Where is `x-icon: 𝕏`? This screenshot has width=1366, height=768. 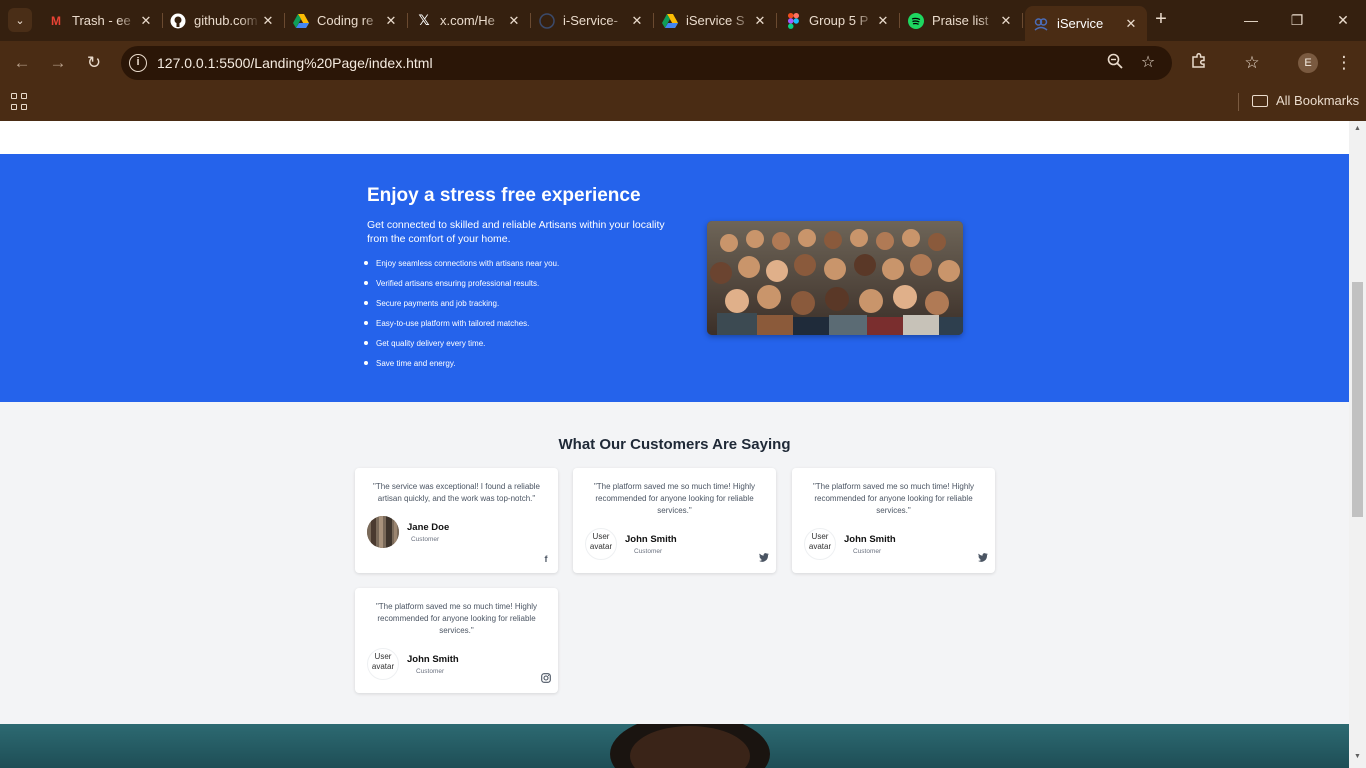 x-icon: 𝕏 is located at coordinates (424, 20).